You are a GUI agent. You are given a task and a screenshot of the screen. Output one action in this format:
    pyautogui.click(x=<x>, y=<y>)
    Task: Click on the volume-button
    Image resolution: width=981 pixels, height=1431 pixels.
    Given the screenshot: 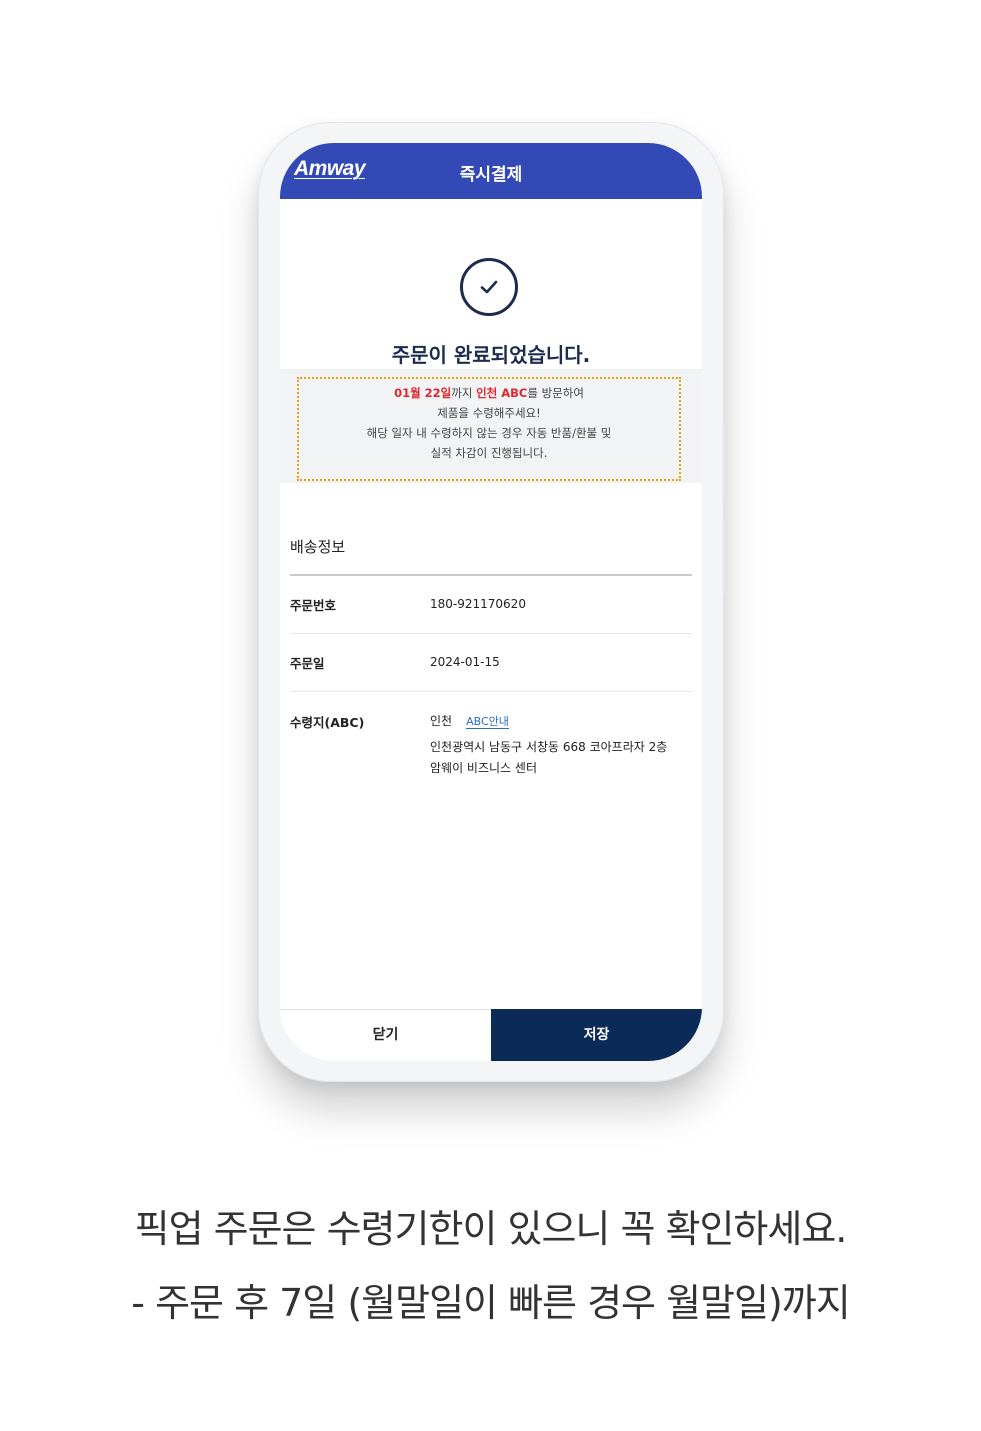 What is the action you would take?
    pyautogui.click(x=724, y=463)
    